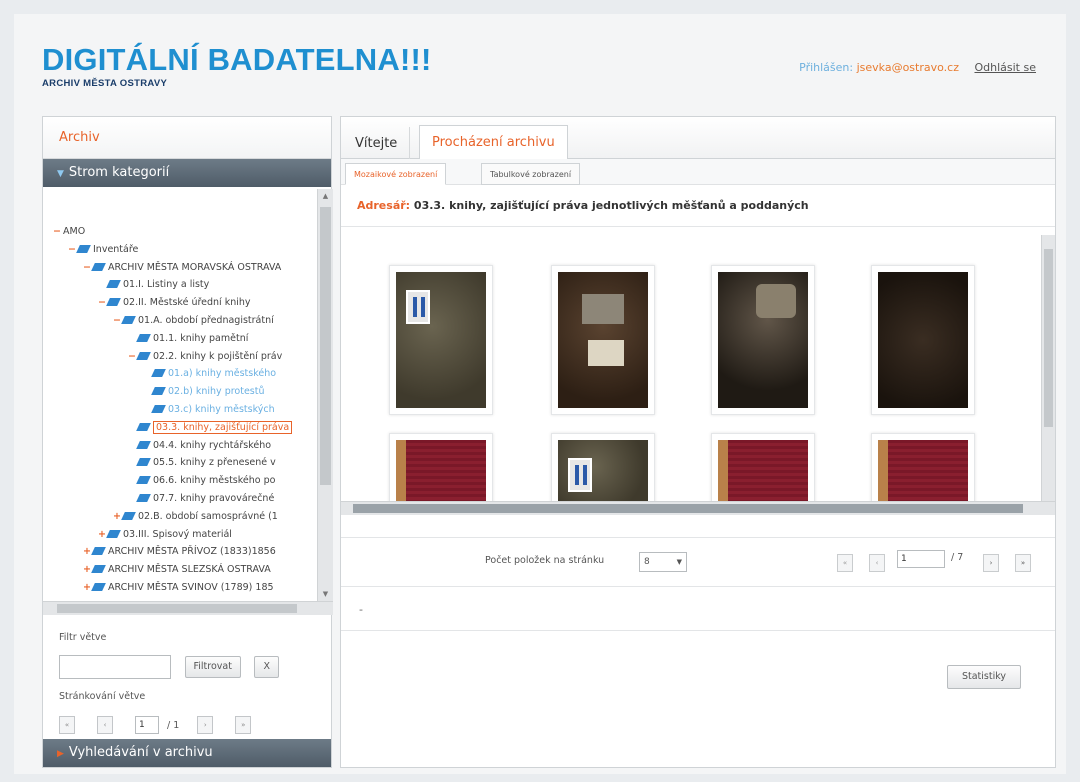  I want to click on gallery-horizontal-scrollbar, so click(698, 508).